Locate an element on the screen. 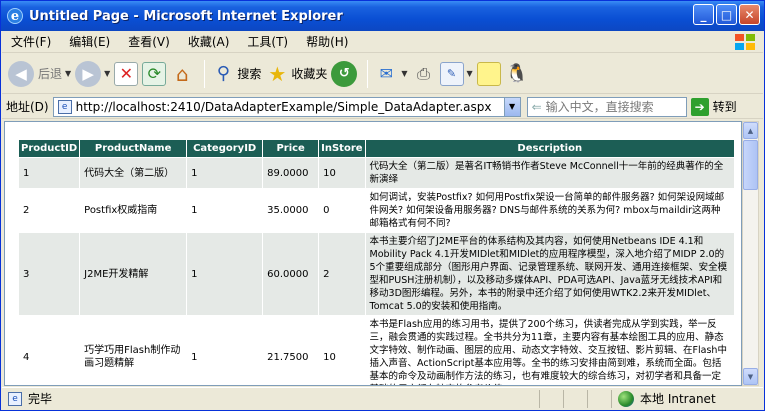 The width and height of the screenshot is (765, 411). notes-button is located at coordinates (488, 74).